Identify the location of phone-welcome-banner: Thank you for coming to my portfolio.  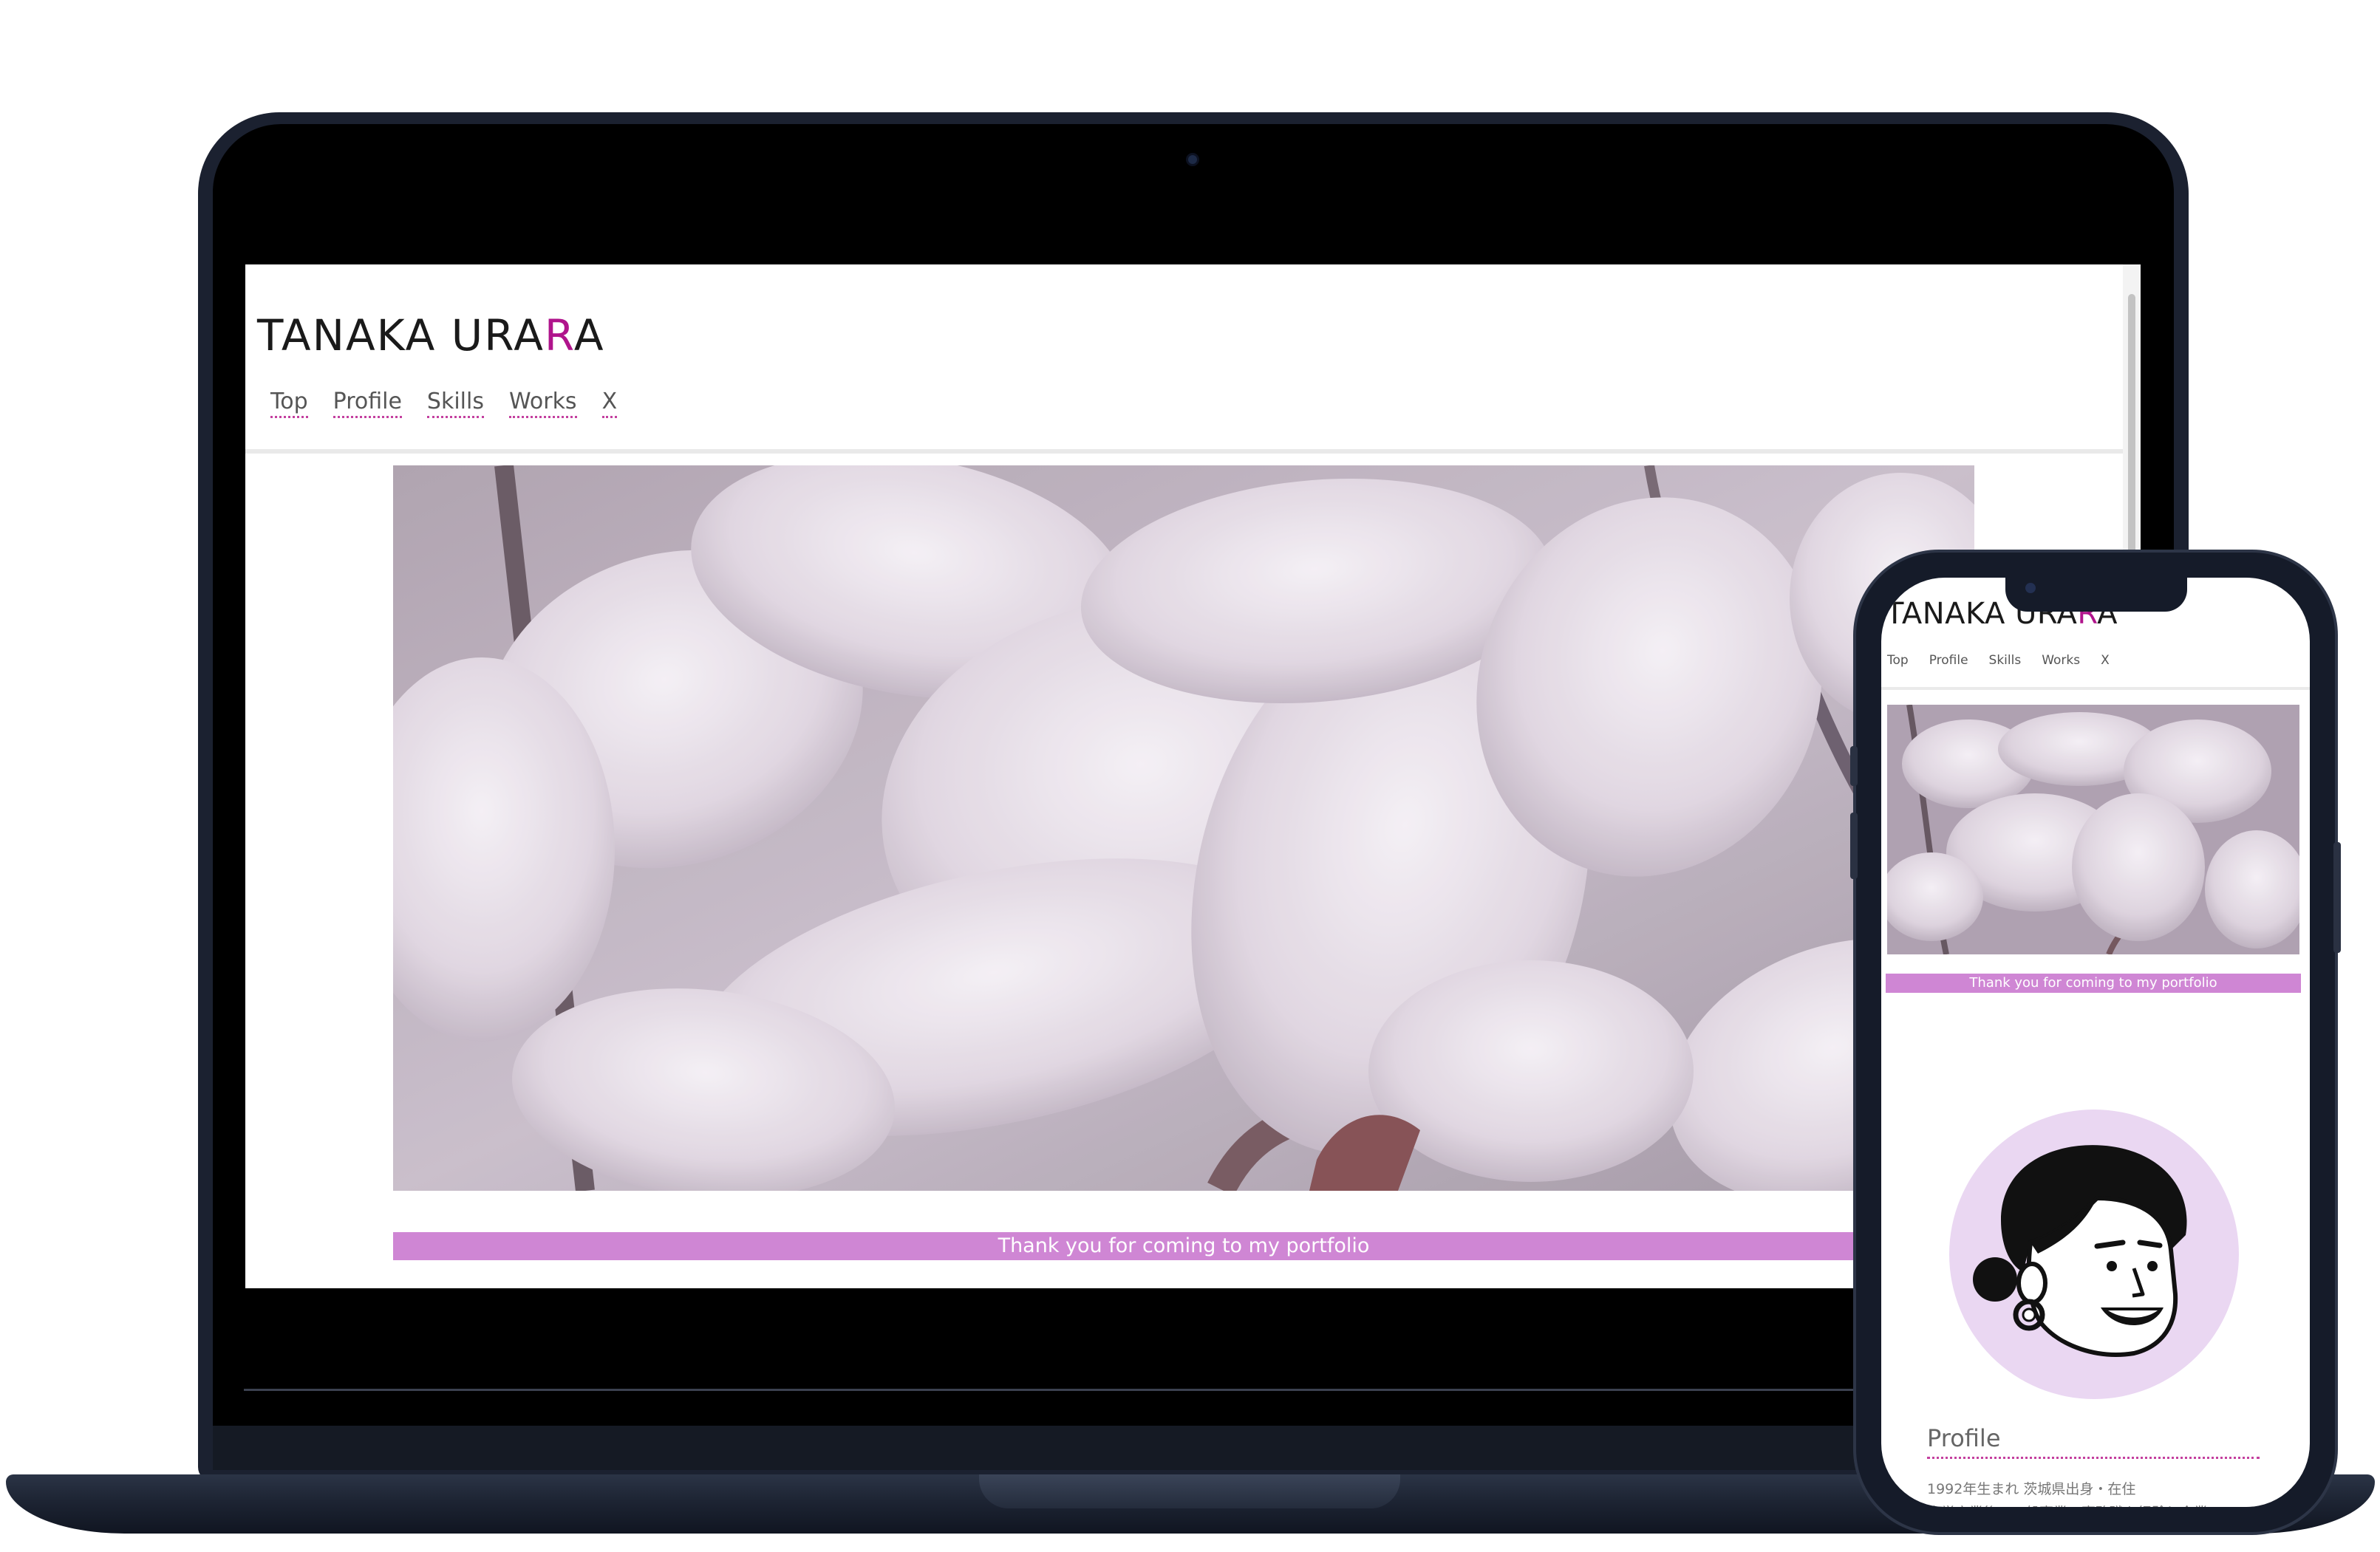
(2093, 983).